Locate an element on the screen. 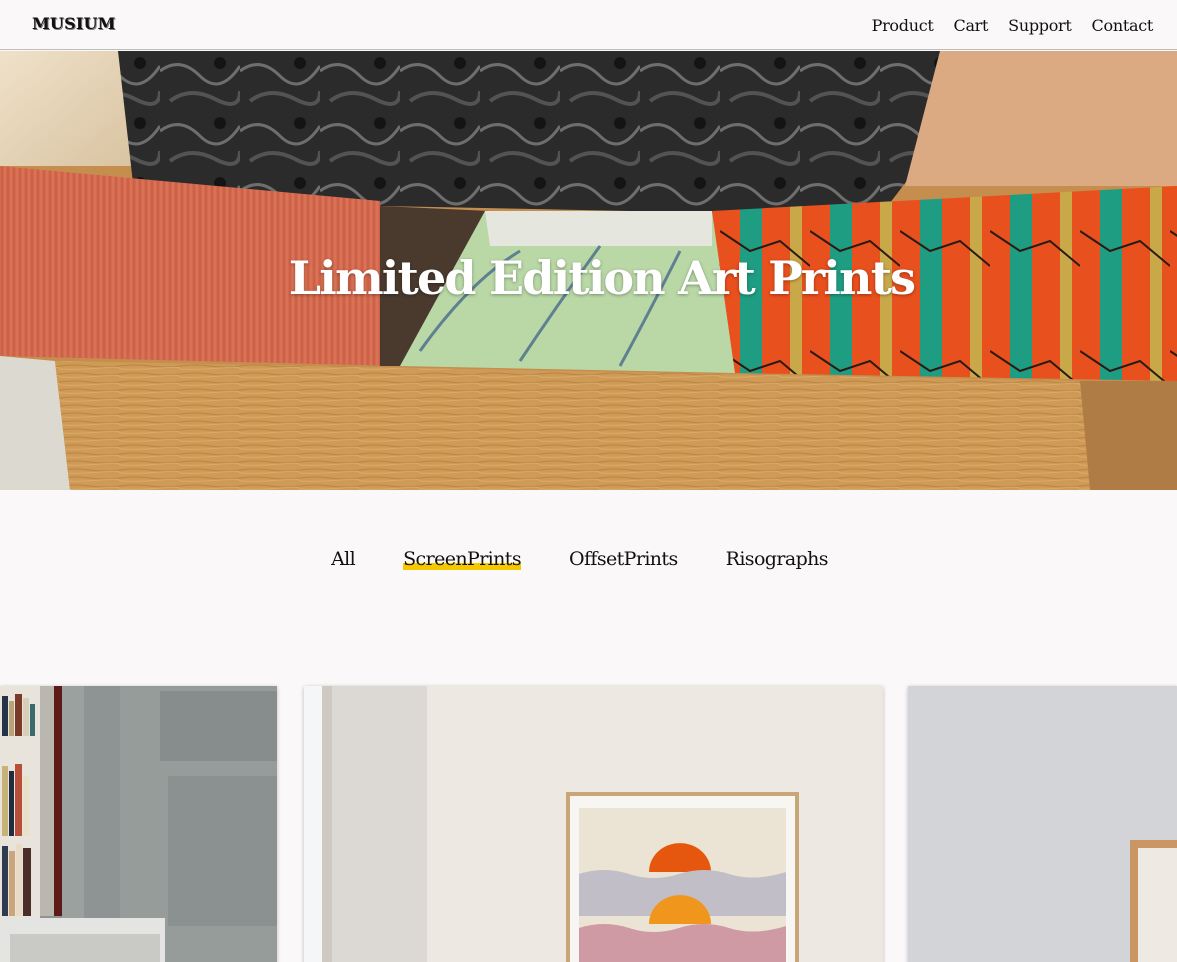 The image size is (1177, 962). nav-cart-link: Cart is located at coordinates (971, 25).